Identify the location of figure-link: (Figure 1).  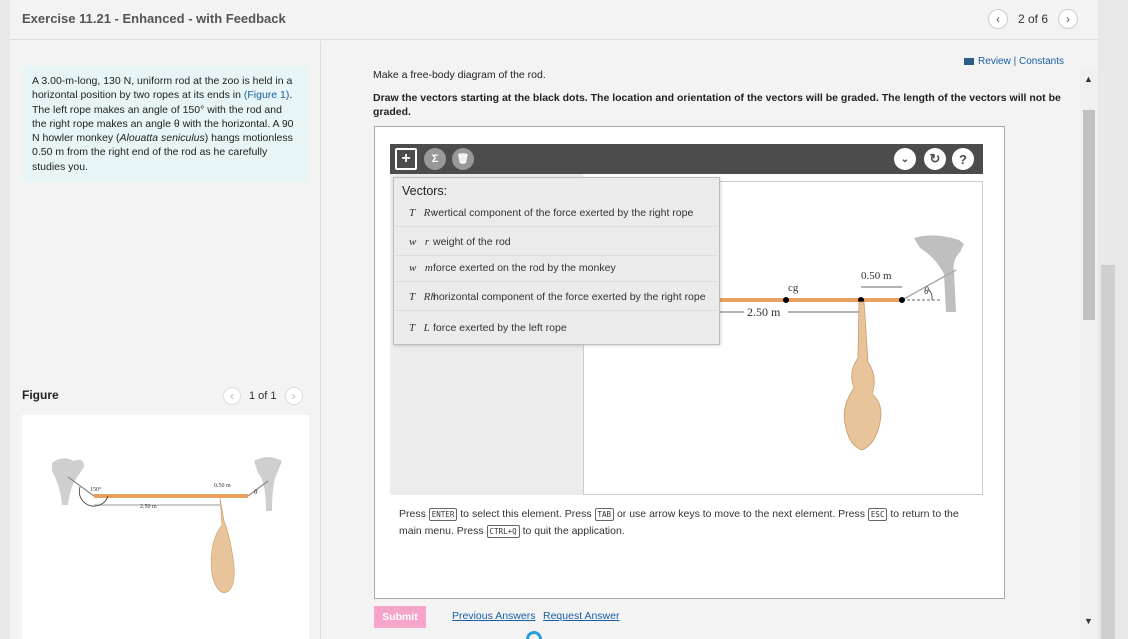
(267, 95).